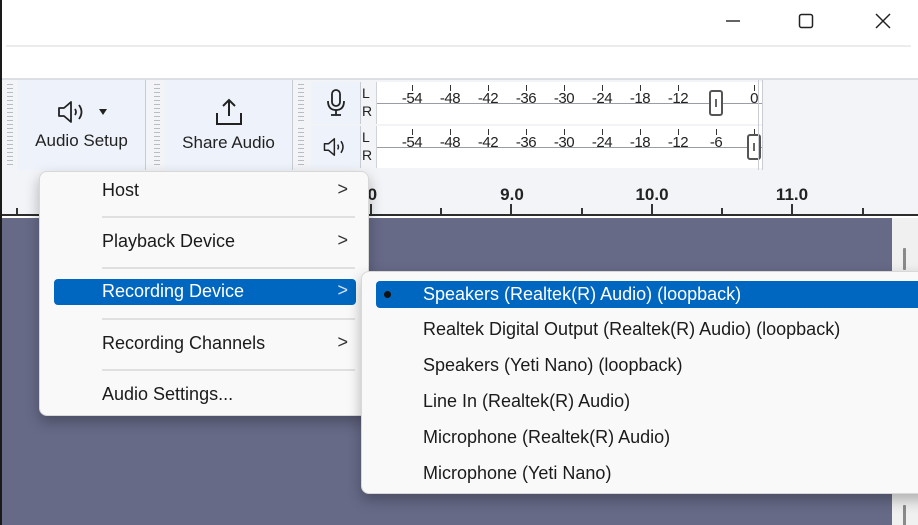 Image resolution: width=918 pixels, height=525 pixels. Describe the element at coordinates (173, 291) in the screenshot. I see `menu-item-label: Recording Device` at that location.